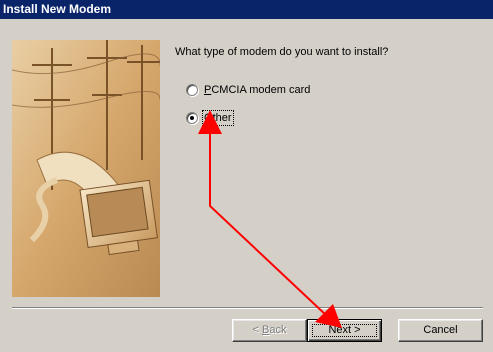  What do you see at coordinates (246, 9) in the screenshot?
I see `title-bar: Install New Modem` at bounding box center [246, 9].